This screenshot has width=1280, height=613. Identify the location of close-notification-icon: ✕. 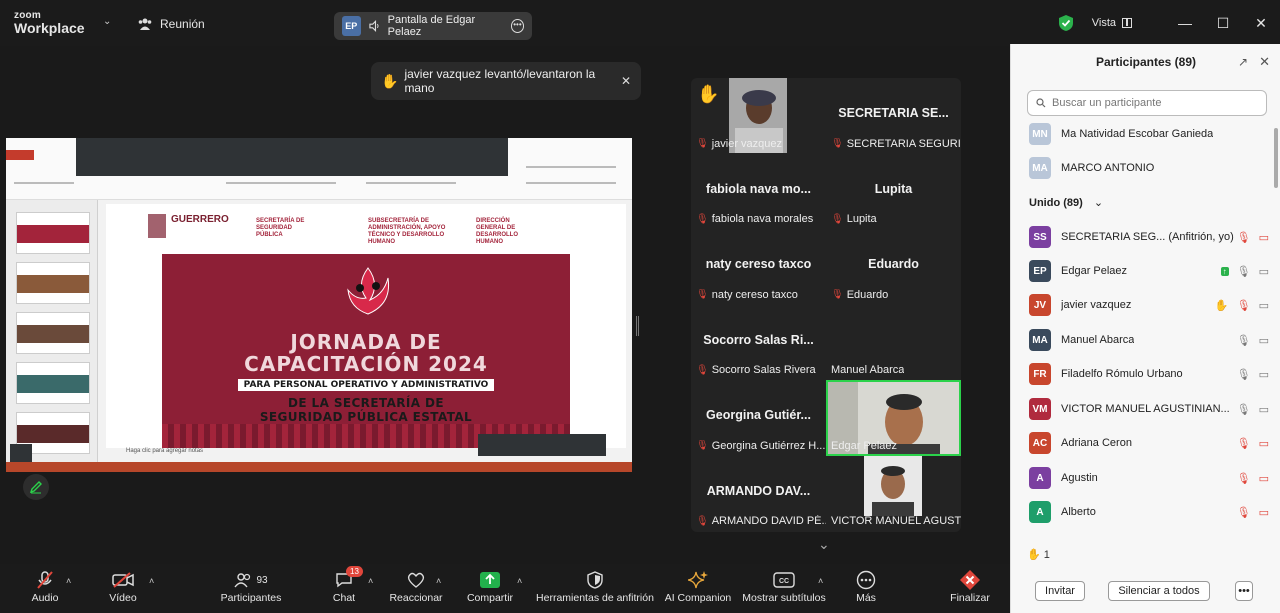
(626, 81).